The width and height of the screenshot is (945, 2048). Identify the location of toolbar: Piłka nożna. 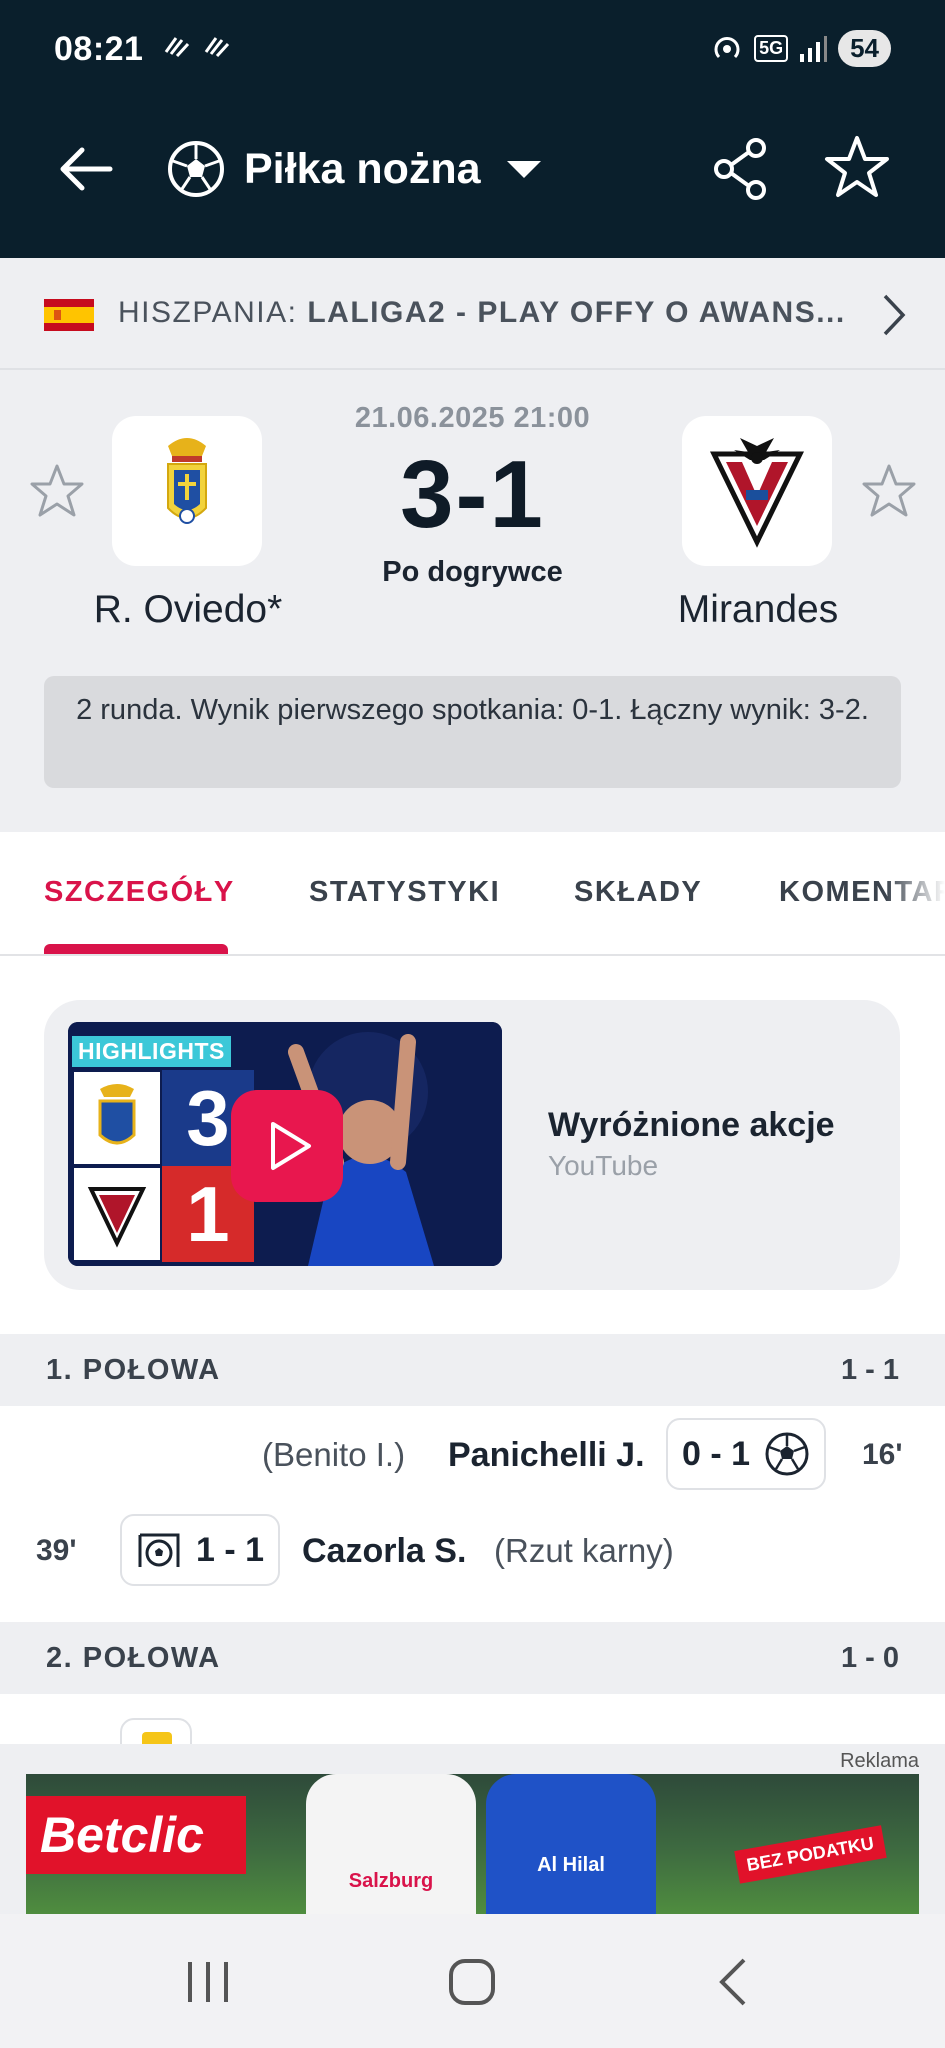
(472, 170).